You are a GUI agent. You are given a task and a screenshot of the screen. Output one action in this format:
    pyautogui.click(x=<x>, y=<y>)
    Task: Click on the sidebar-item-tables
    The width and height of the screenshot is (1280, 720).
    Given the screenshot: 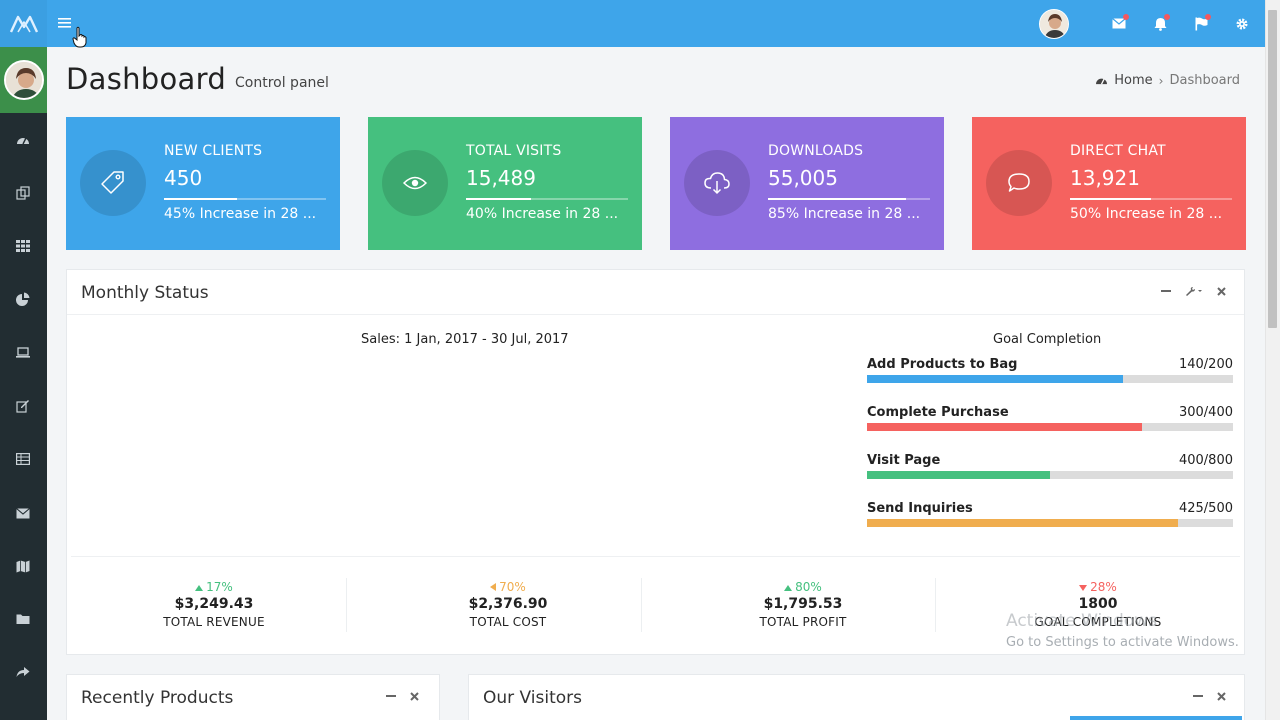 What is the action you would take?
    pyautogui.click(x=23, y=459)
    